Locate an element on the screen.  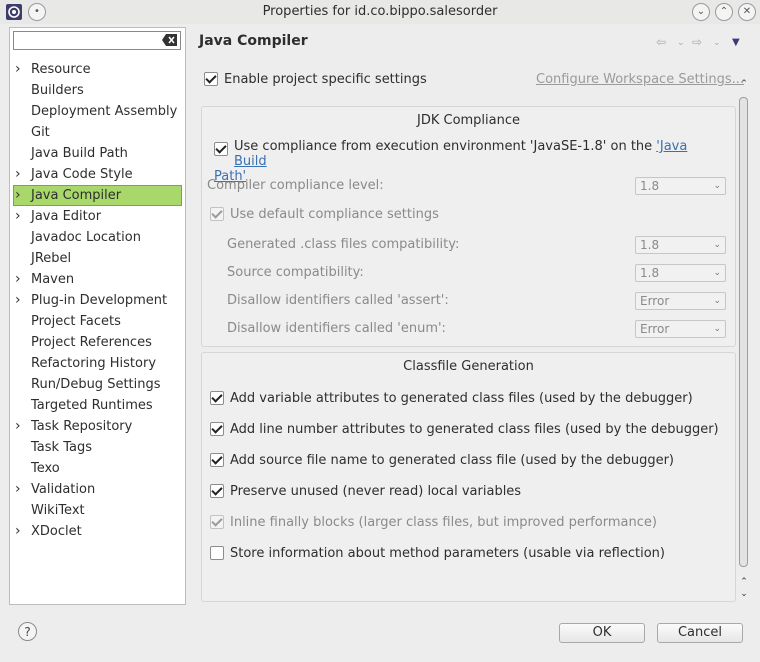
tree-item-texo: Texo is located at coordinates (97, 468).